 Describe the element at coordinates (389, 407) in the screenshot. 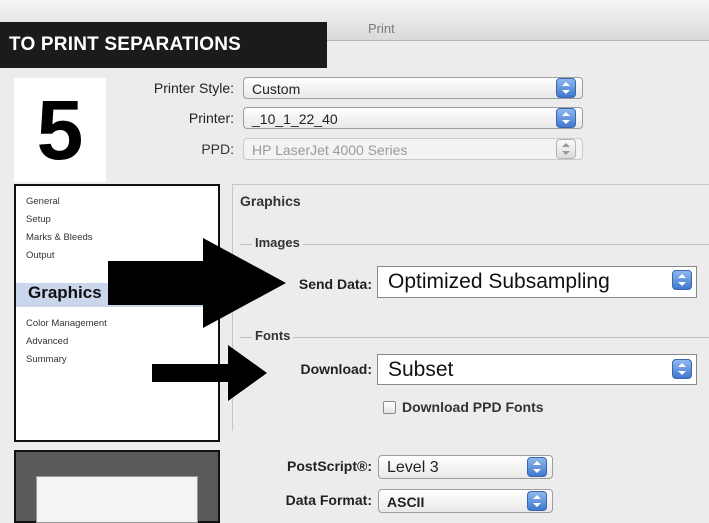

I see `download-ppd-fonts-checkbox` at that location.